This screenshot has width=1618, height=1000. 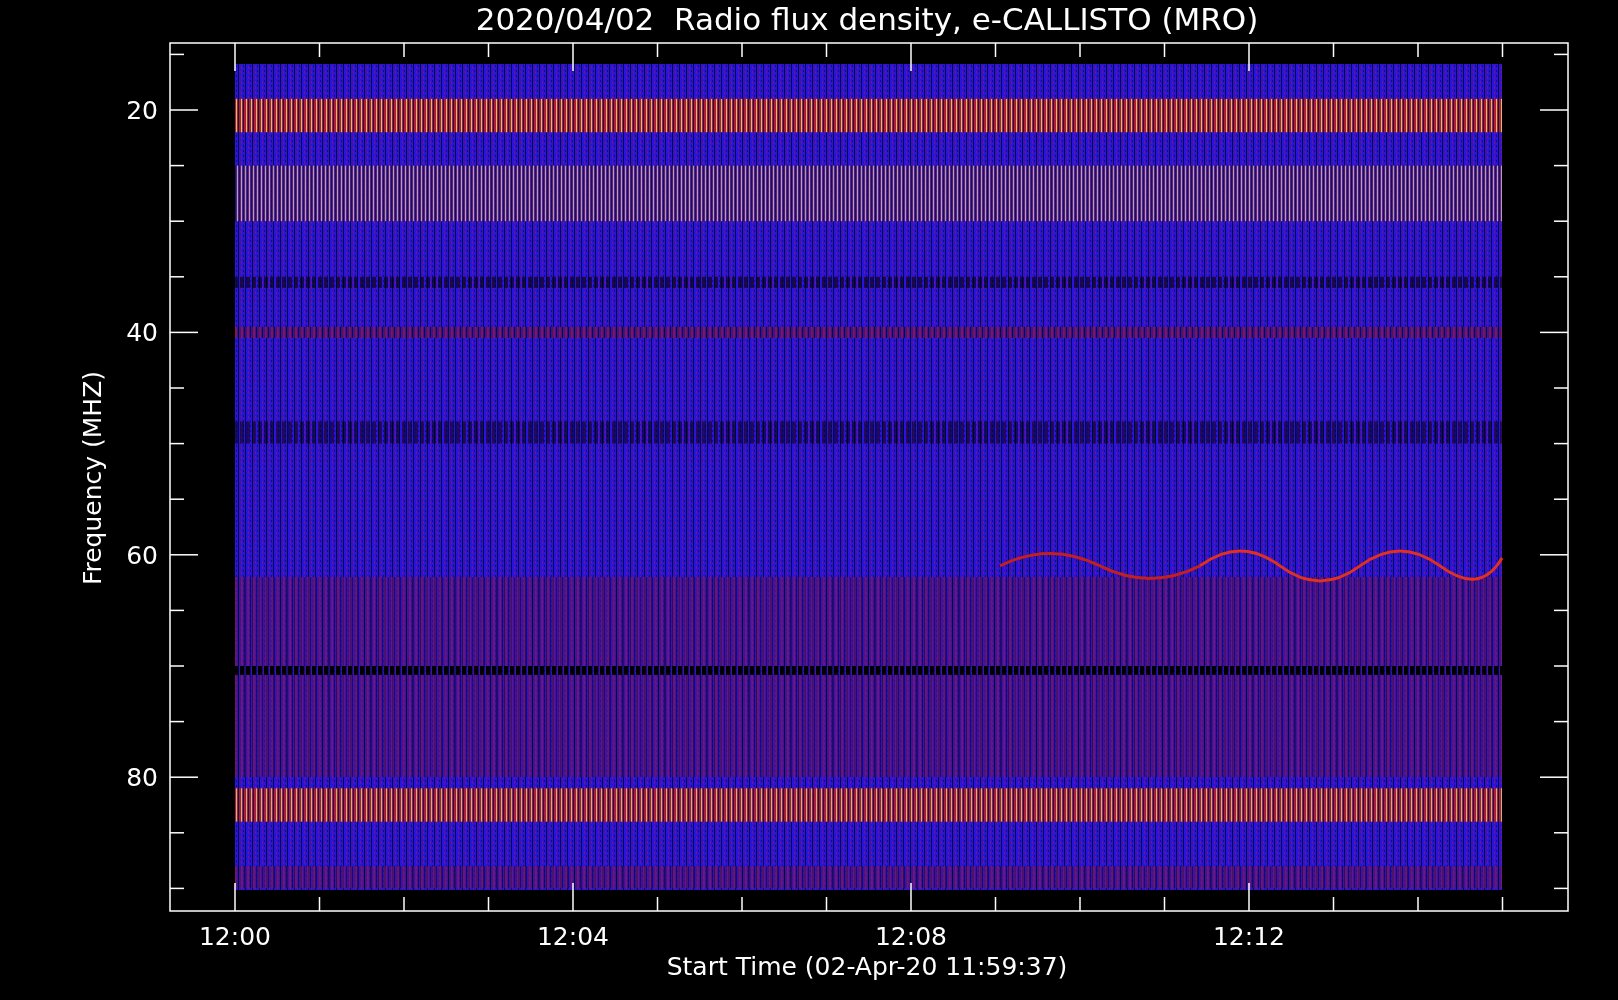 I want to click on y-tick-label: 40, so click(x=142, y=333).